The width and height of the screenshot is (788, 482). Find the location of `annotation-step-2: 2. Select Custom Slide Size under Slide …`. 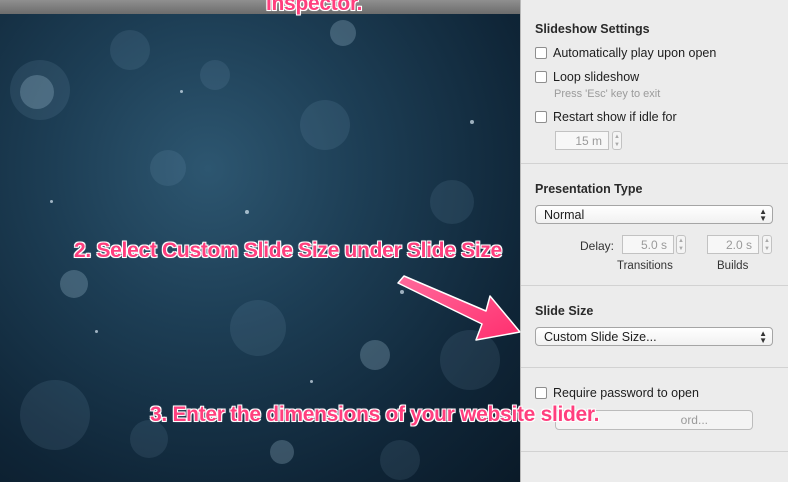

annotation-step-2: 2. Select Custom Slide Size under Slide … is located at coordinates (288, 250).